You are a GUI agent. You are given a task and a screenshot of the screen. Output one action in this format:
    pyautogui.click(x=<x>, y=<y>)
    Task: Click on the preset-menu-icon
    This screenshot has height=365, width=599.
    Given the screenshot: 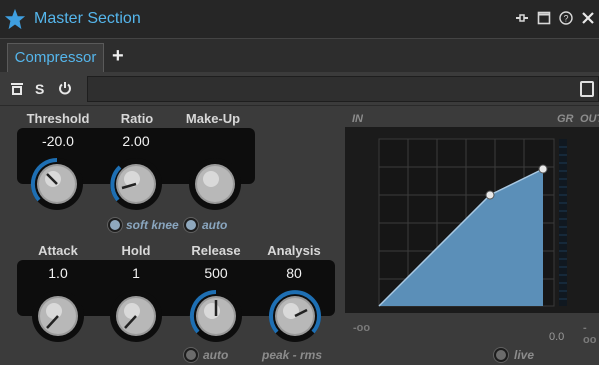 What is the action you would take?
    pyautogui.click(x=587, y=89)
    